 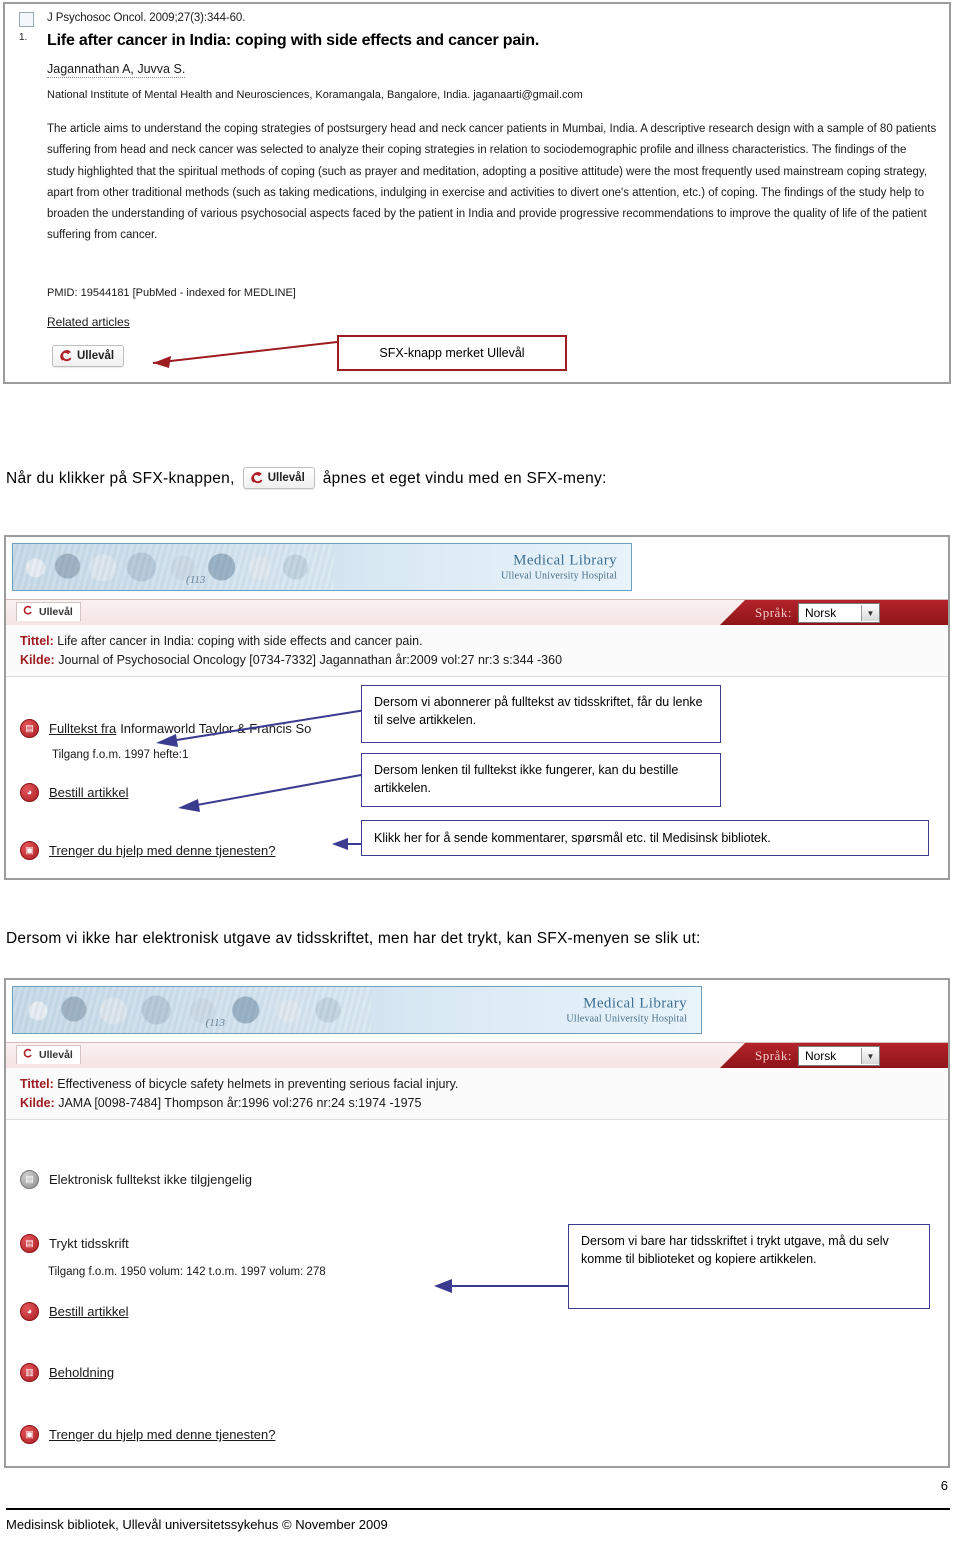 I want to click on sfx-ullevaal-button: Ullevål, so click(x=88, y=356).